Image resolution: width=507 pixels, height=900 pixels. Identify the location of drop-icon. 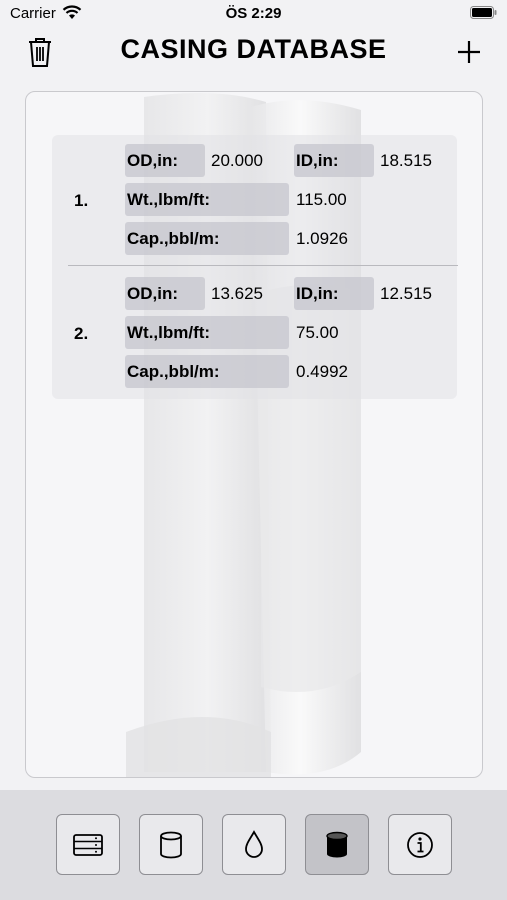
(254, 843).